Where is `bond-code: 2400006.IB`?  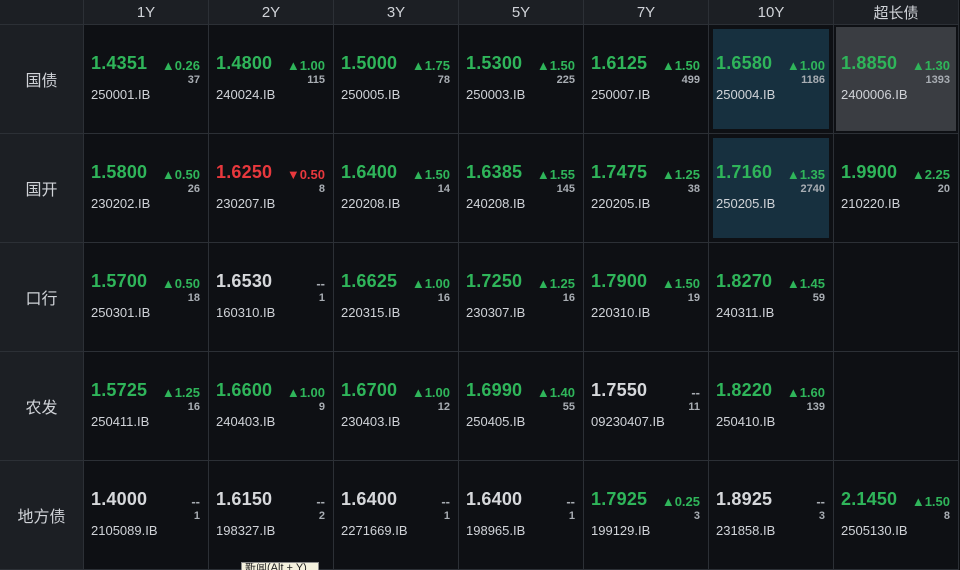 bond-code: 2400006.IB is located at coordinates (874, 94).